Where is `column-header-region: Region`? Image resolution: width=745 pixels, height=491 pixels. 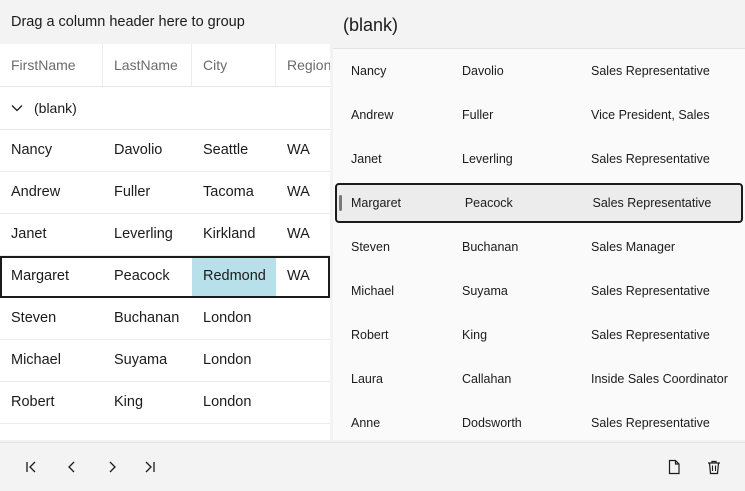
column-header-region: Region is located at coordinates (303, 65).